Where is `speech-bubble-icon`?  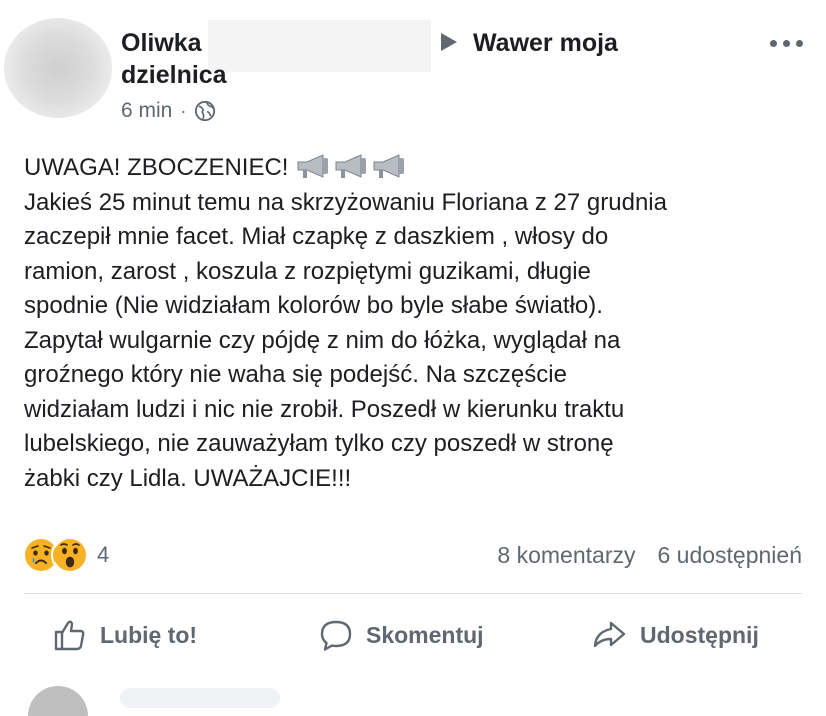 speech-bubble-icon is located at coordinates (336, 635).